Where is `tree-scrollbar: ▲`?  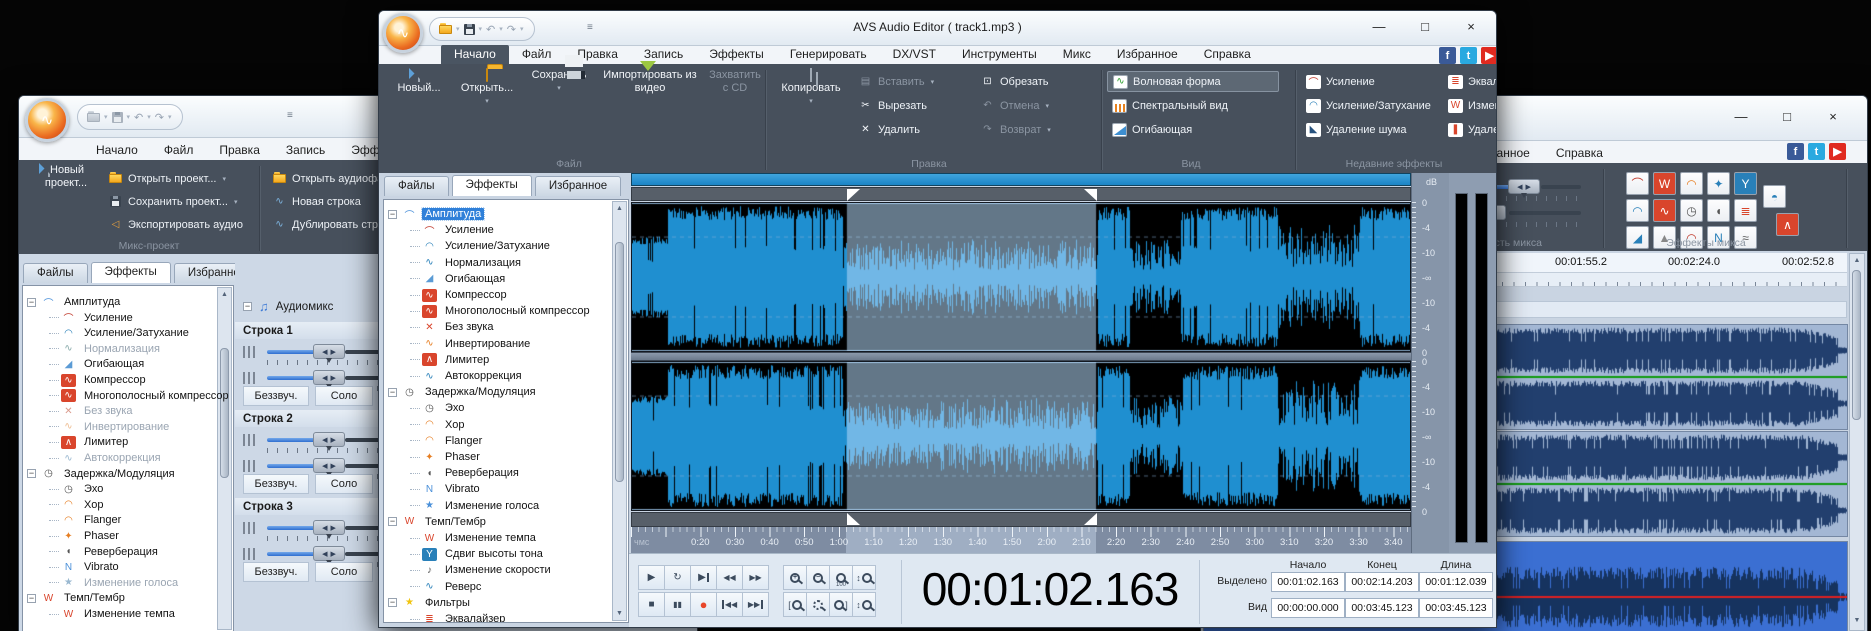 tree-scrollbar: ▲ is located at coordinates (224, 458).